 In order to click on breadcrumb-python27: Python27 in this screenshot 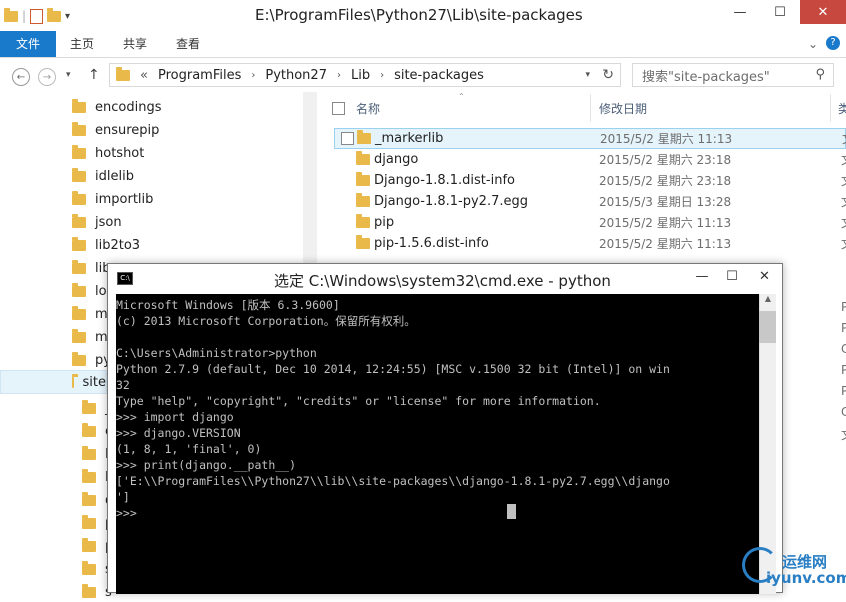, I will do `click(296, 75)`.